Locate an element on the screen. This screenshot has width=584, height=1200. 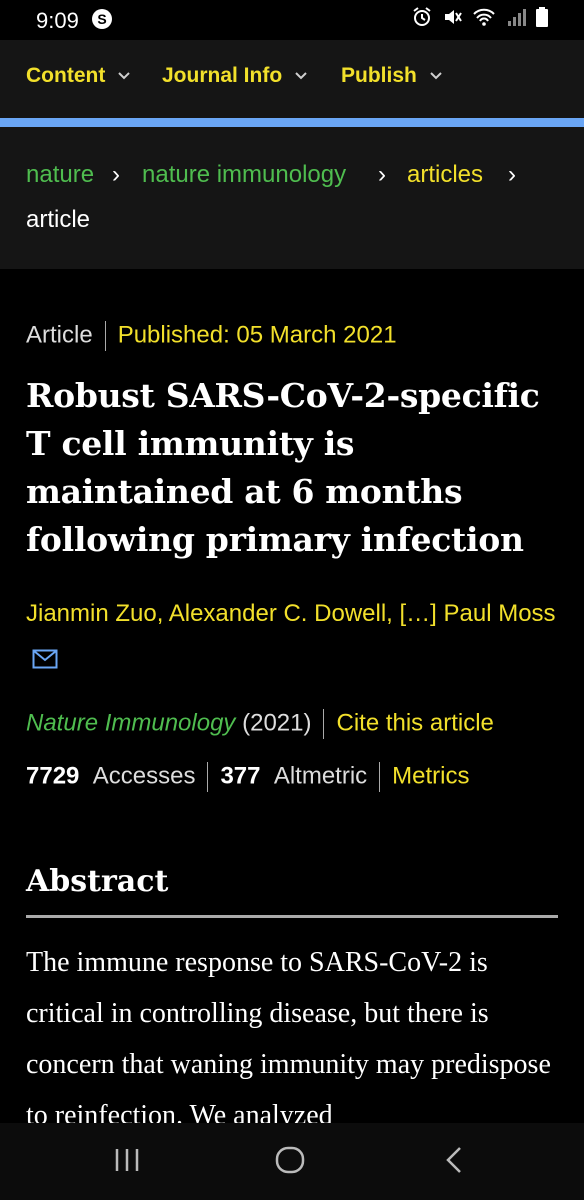
nav-publish: Publish is located at coordinates (392, 76).